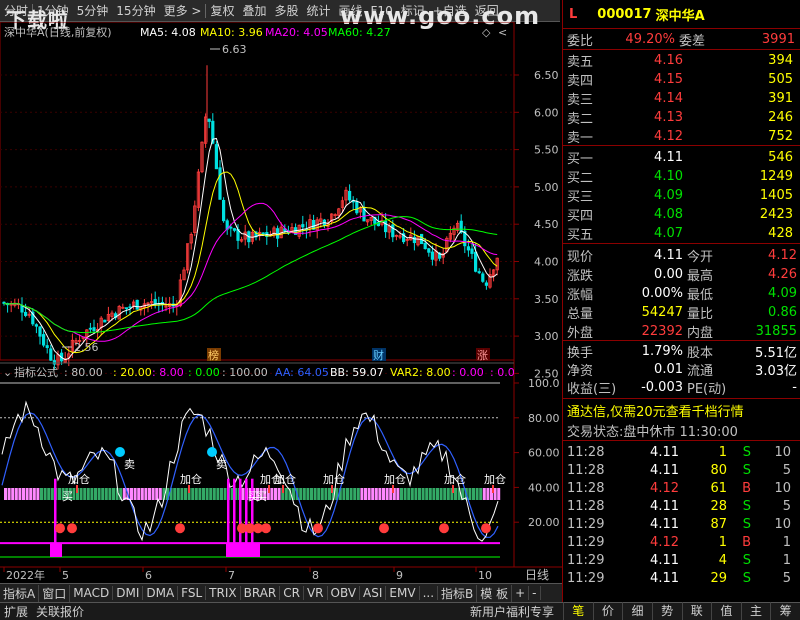  What do you see at coordinates (223, 593) in the screenshot?
I see `tab-trix: TRIX` at bounding box center [223, 593].